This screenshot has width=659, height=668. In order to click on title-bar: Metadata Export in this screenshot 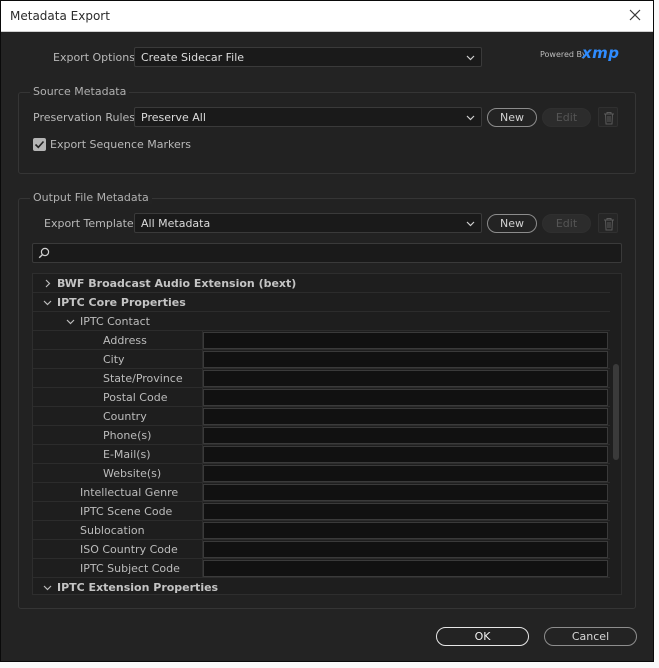, I will do `click(327, 16)`.